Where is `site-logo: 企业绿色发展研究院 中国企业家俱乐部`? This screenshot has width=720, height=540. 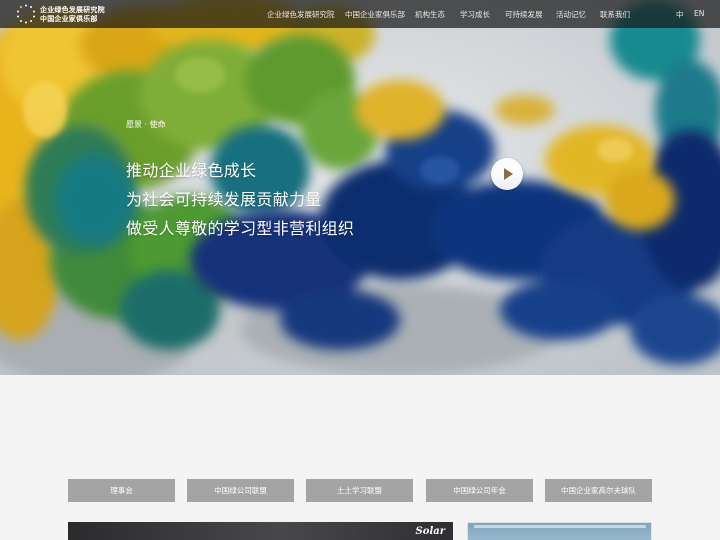 site-logo: 企业绿色发展研究院 中国企业家俱乐部 is located at coordinates (60, 14).